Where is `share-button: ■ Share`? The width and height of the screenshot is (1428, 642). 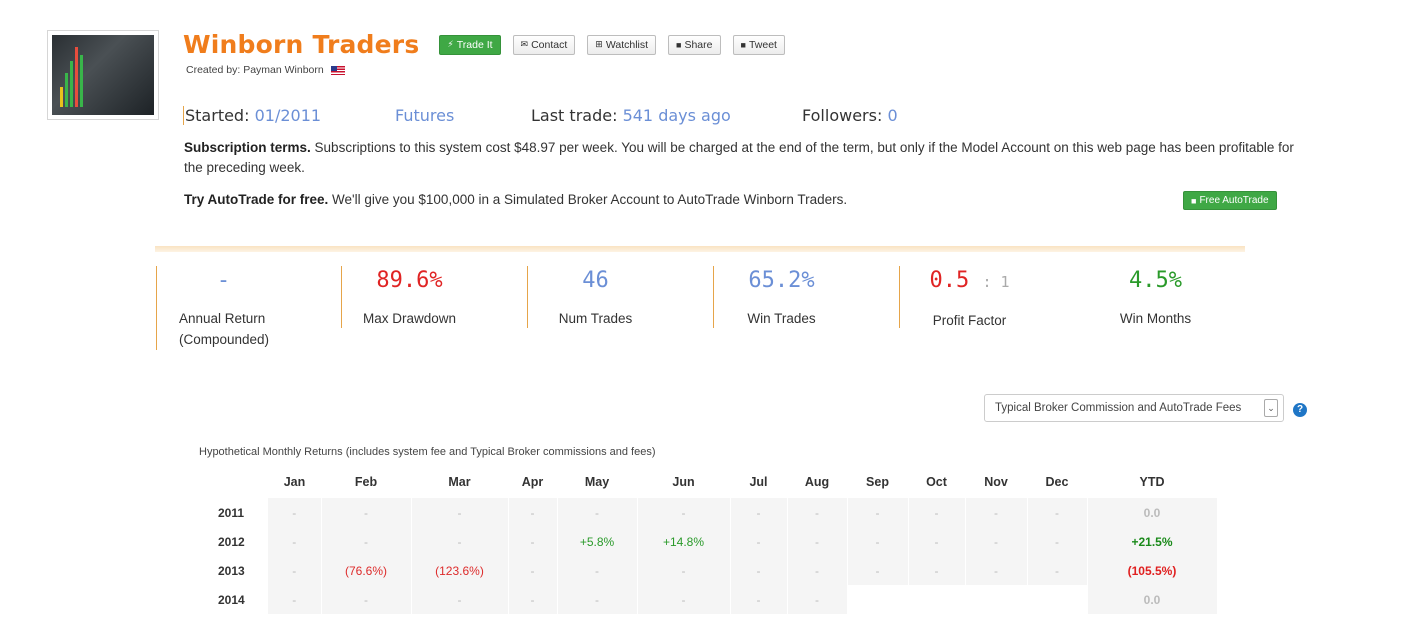
share-button: ■ Share is located at coordinates (694, 44).